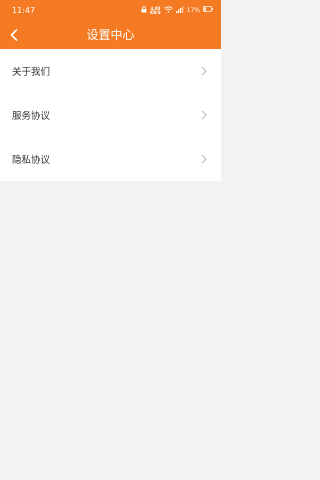  Describe the element at coordinates (208, 11) in the screenshot. I see `battery-icon` at that location.